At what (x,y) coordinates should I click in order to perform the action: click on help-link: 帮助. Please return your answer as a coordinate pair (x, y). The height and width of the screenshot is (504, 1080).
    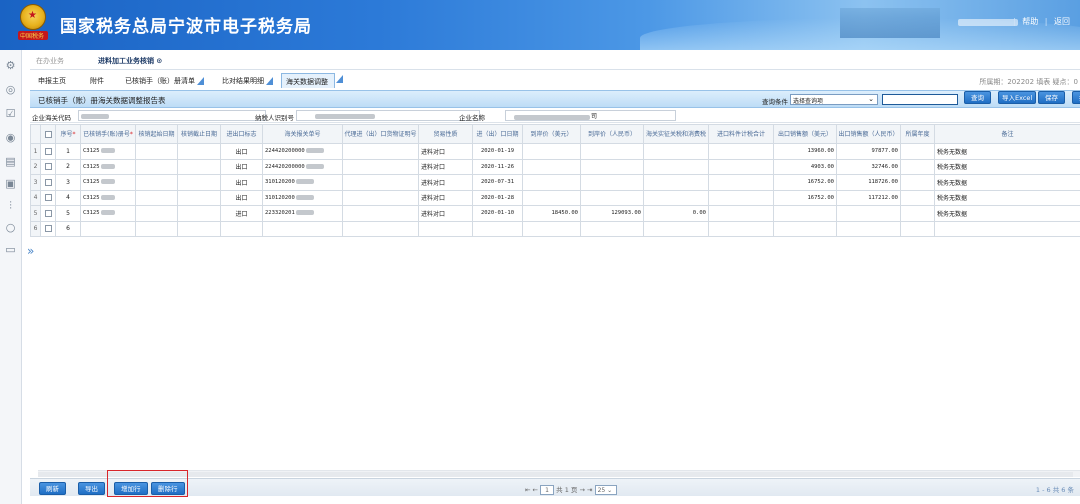
    Looking at the image, I should click on (1030, 21).